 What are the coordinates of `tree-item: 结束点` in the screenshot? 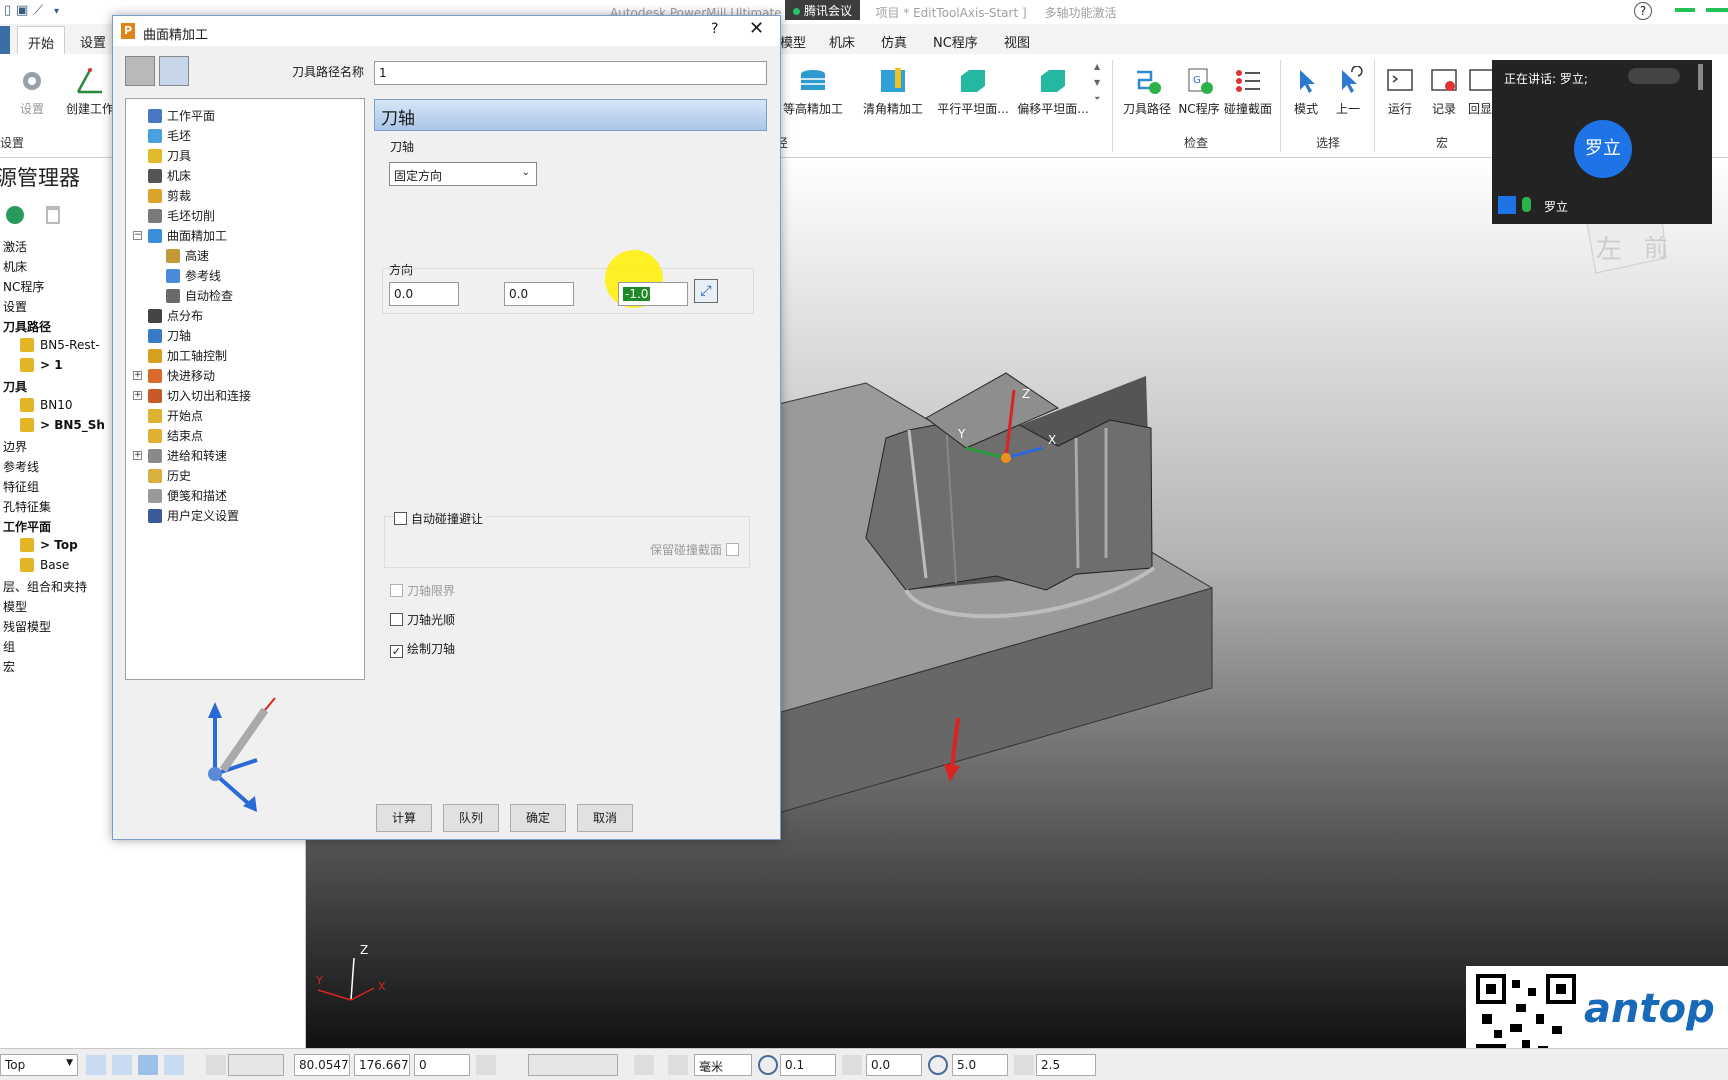 It's located at (175, 435).